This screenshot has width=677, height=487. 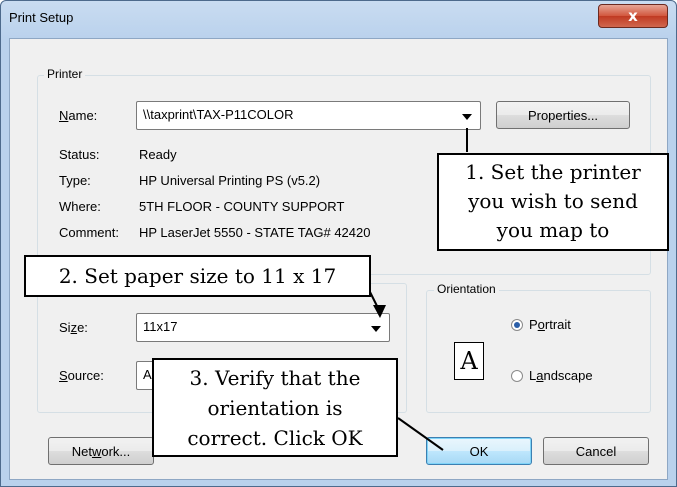 I want to click on close-button: x, so click(x=633, y=16).